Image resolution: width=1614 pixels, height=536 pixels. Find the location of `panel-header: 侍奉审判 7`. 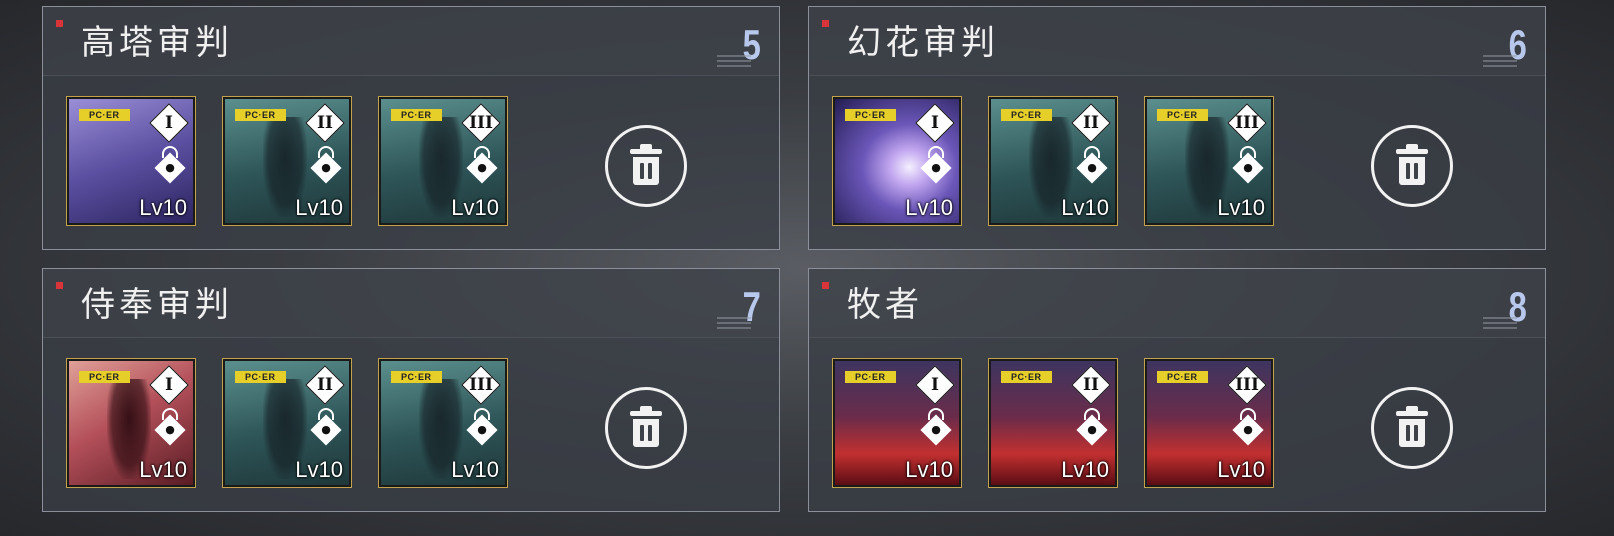

panel-header: 侍奉审判 7 is located at coordinates (411, 303).